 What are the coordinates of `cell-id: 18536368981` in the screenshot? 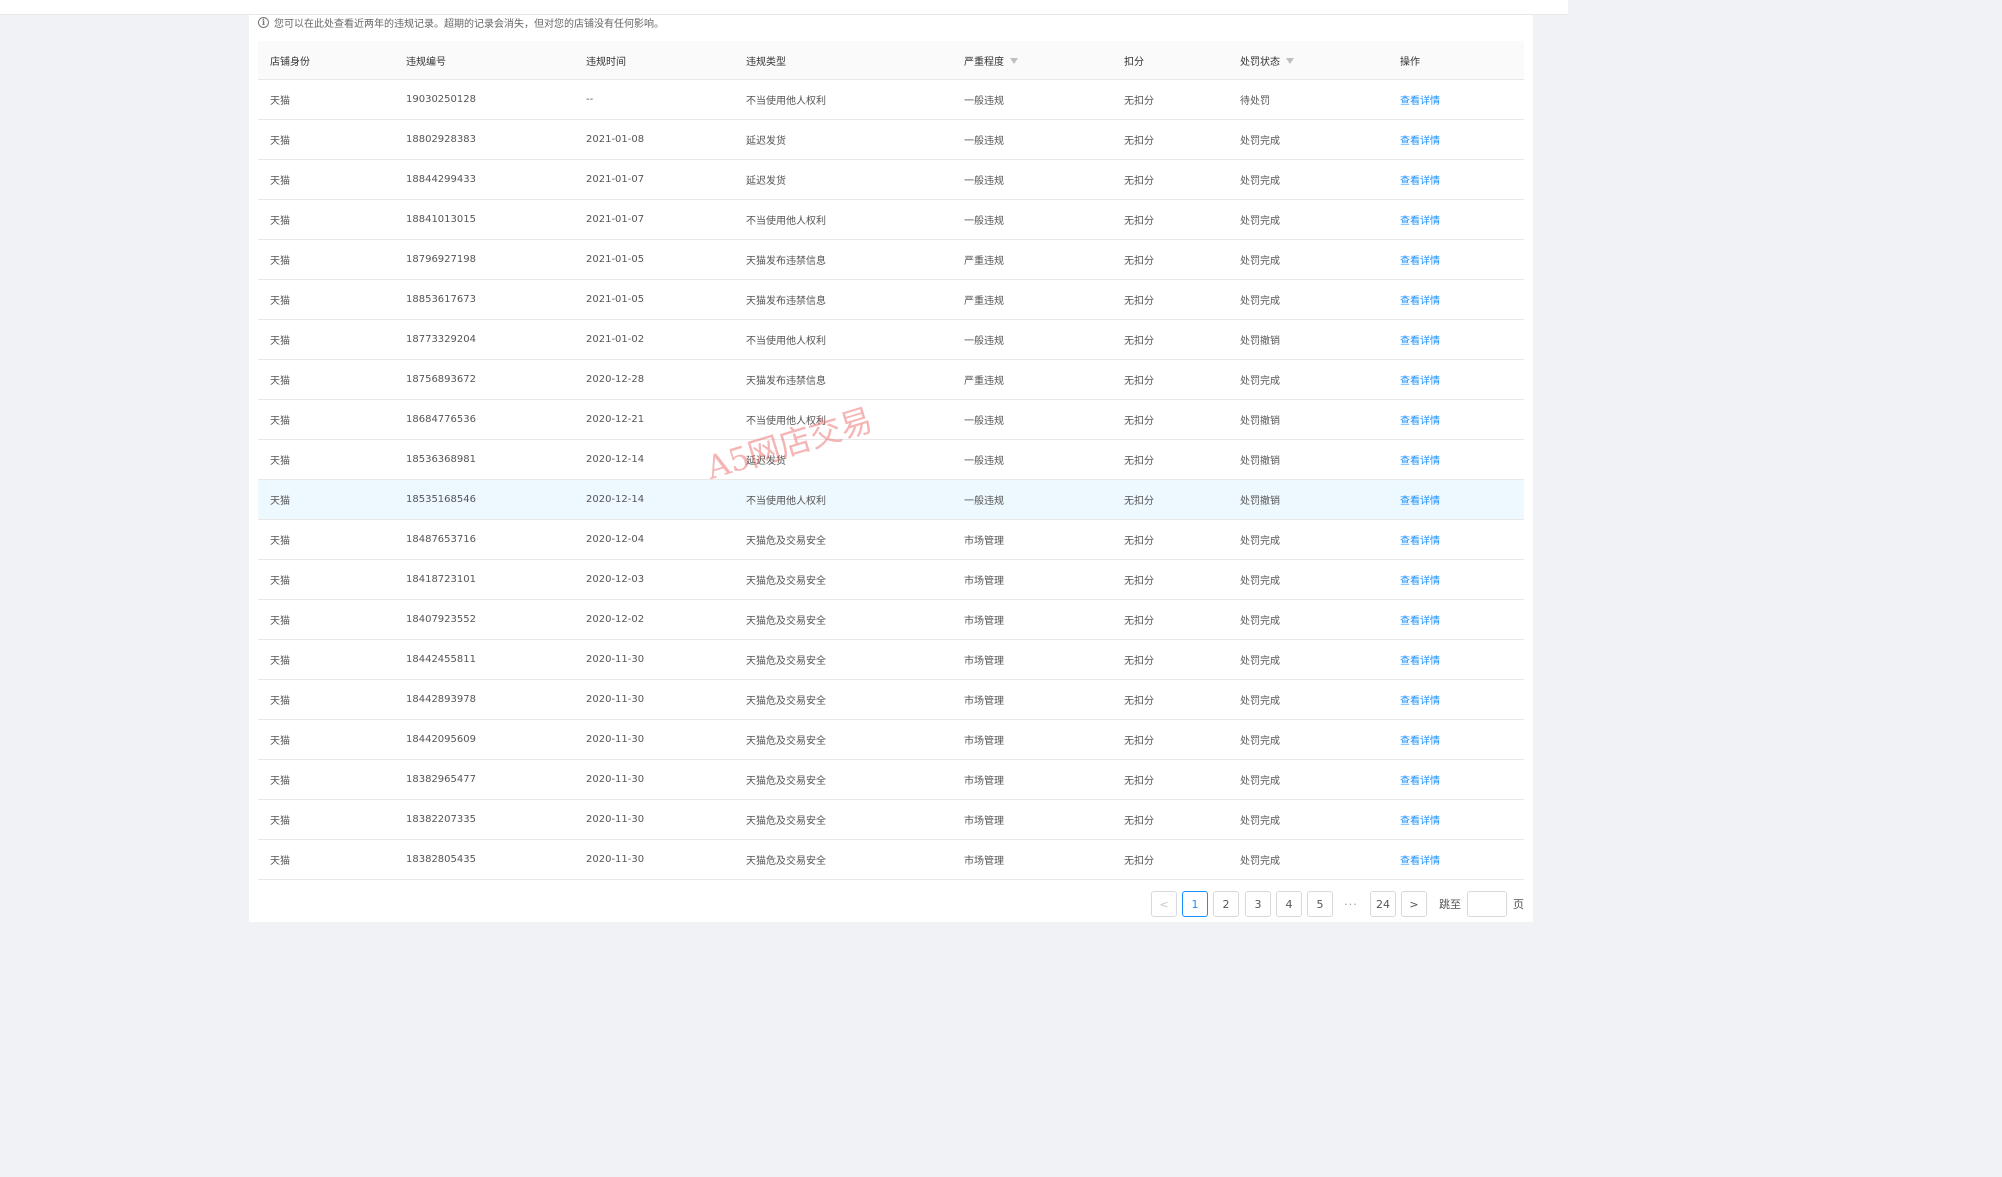 It's located at (441, 459).